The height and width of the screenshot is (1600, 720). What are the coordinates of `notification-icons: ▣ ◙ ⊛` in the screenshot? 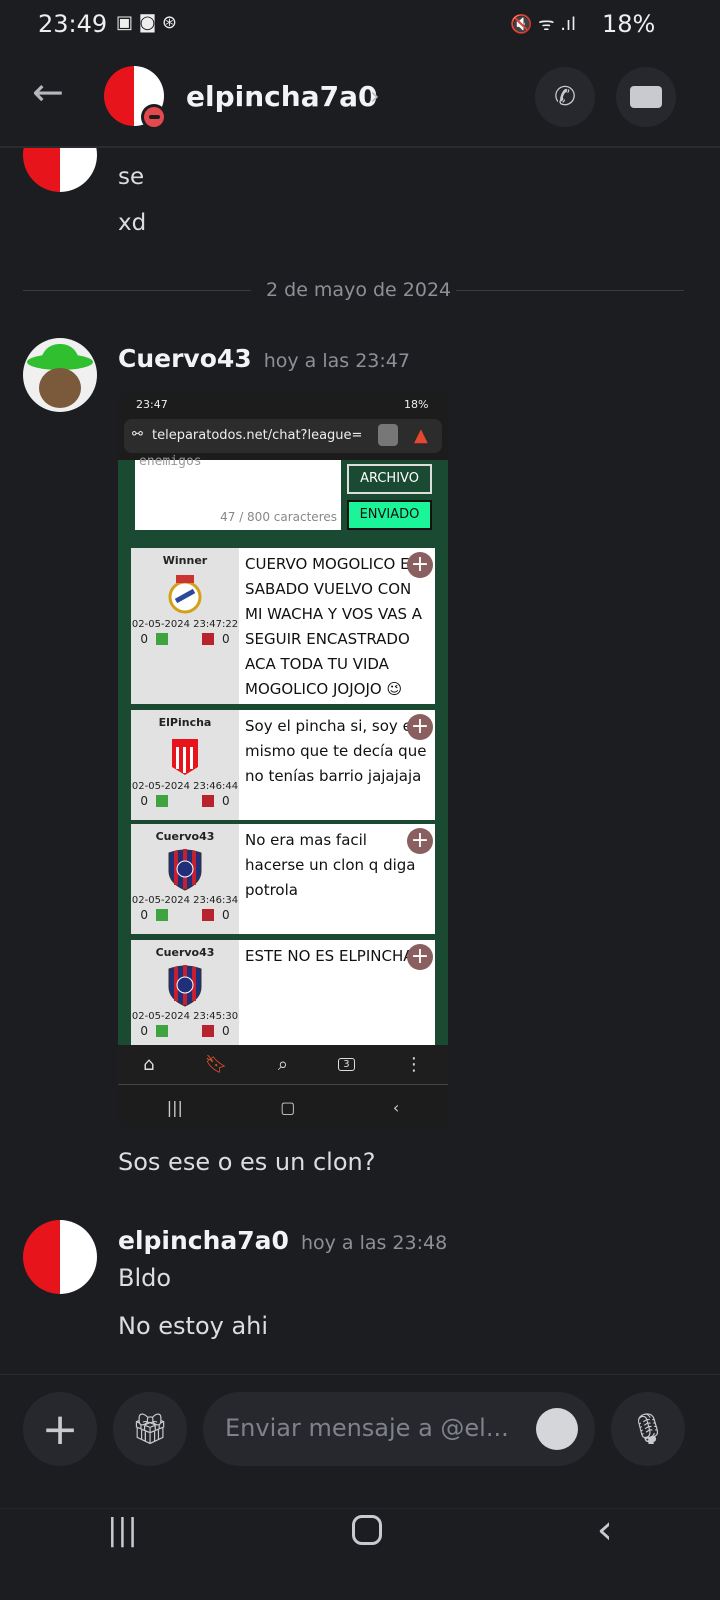 It's located at (146, 22).